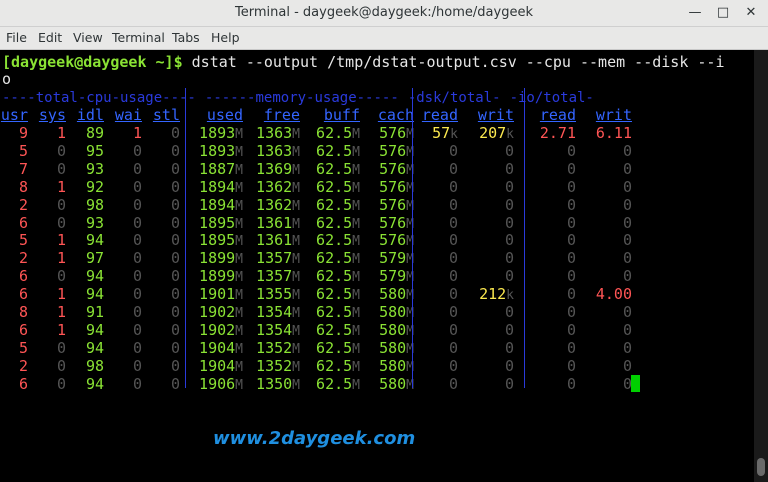 Image resolution: width=768 pixels, height=482 pixels. I want to click on terminal-cursor, so click(635, 383).